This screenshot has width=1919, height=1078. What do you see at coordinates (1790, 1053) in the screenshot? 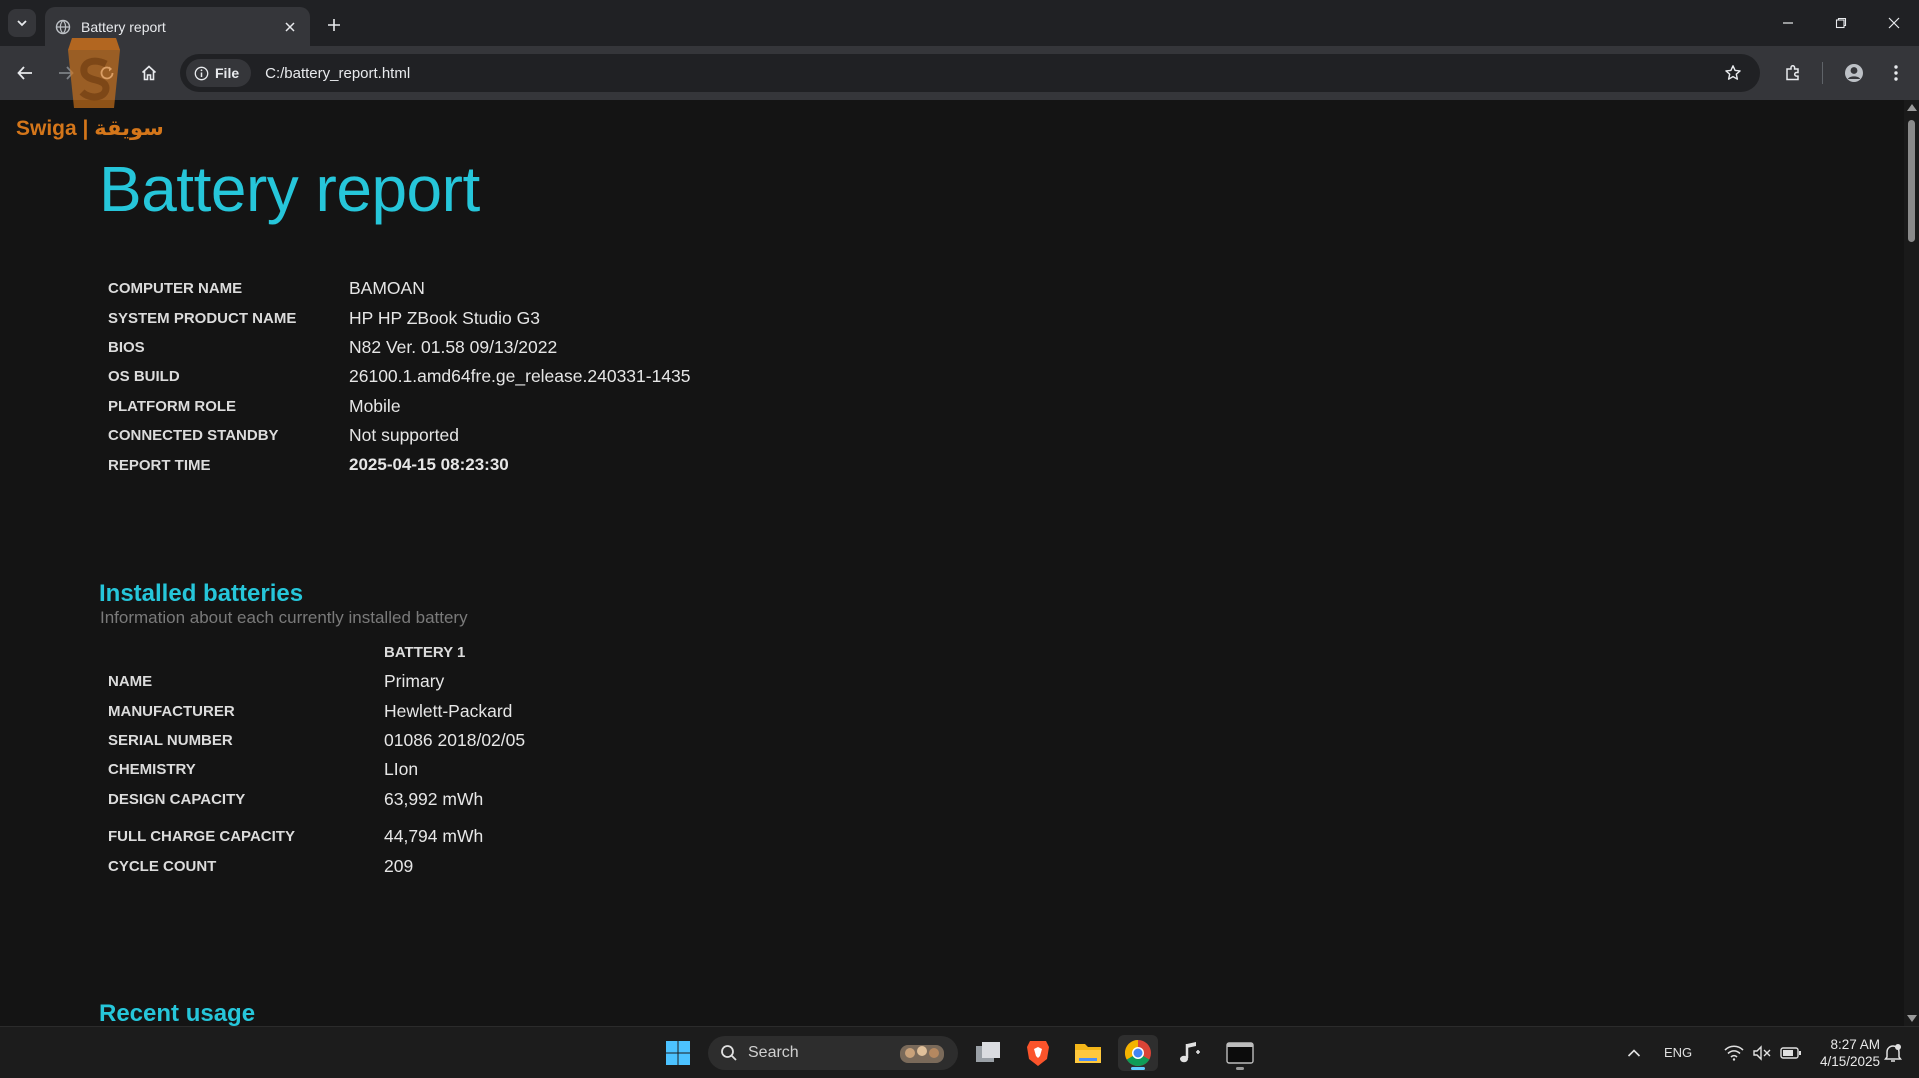
I see `battery-icon` at bounding box center [1790, 1053].